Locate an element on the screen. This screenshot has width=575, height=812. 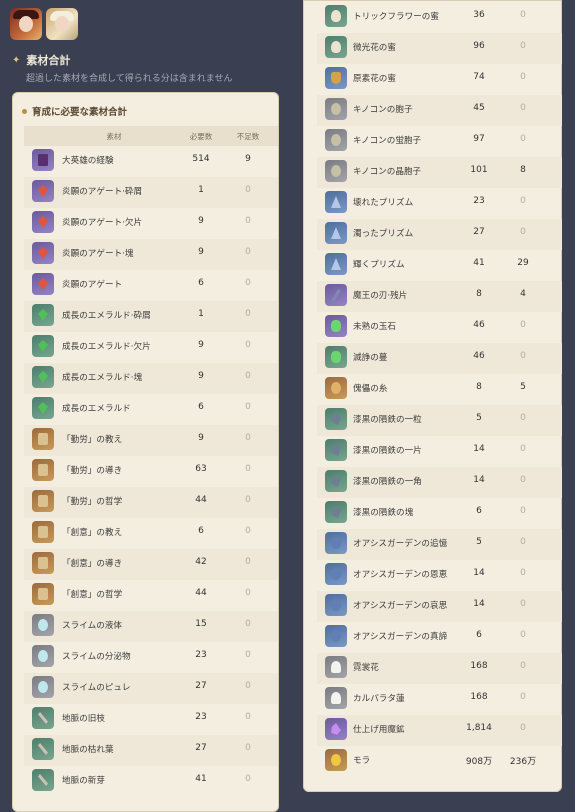
table-row: 炎願のアゲート 6 0 is located at coordinates (151, 285).